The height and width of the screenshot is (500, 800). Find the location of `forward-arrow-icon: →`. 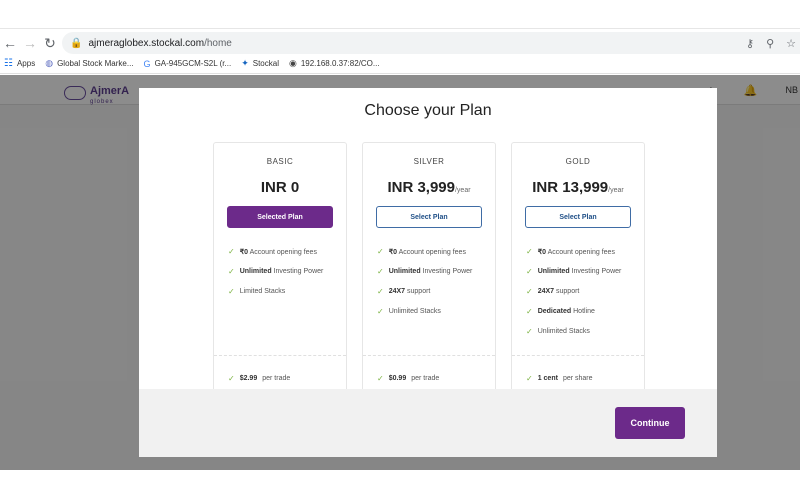

forward-arrow-icon: → is located at coordinates (30, 43).